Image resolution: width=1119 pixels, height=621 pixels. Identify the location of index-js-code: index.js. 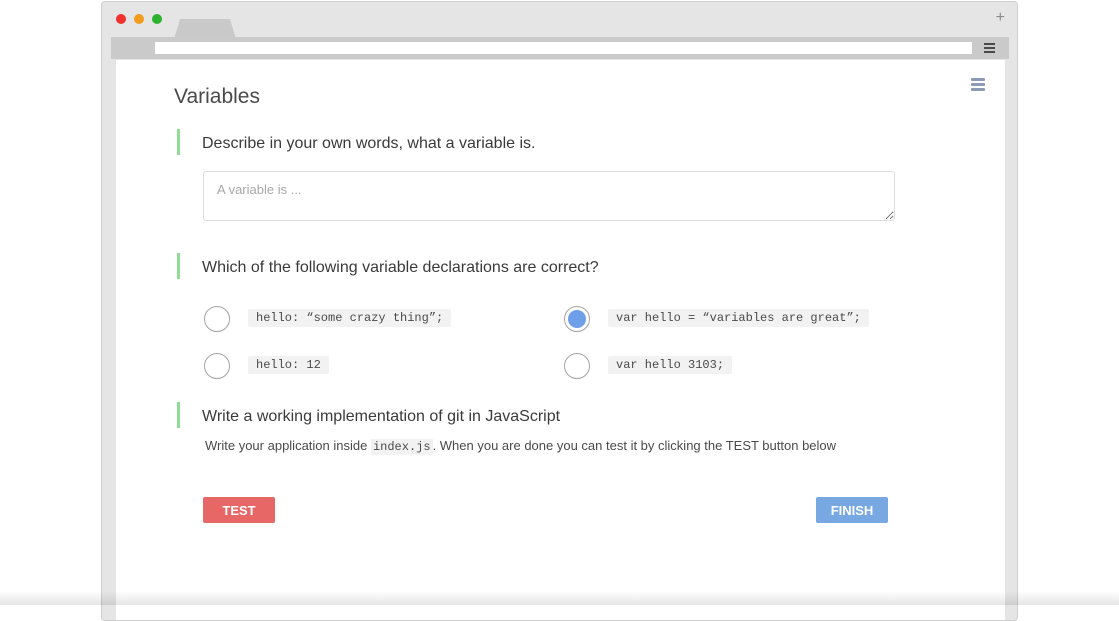
(401, 447).